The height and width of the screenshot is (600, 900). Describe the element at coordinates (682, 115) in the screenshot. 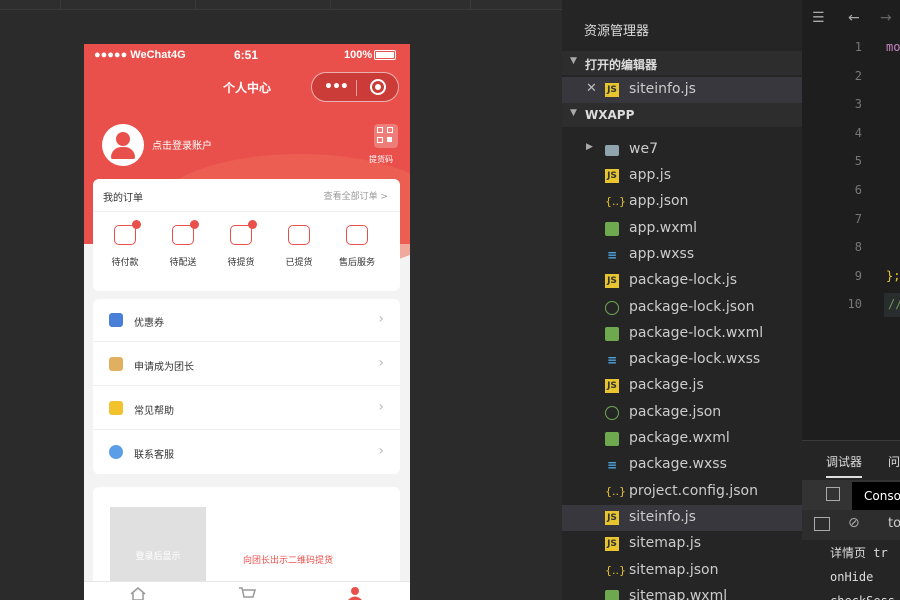

I see `project-section: ▼ WXAPP` at that location.